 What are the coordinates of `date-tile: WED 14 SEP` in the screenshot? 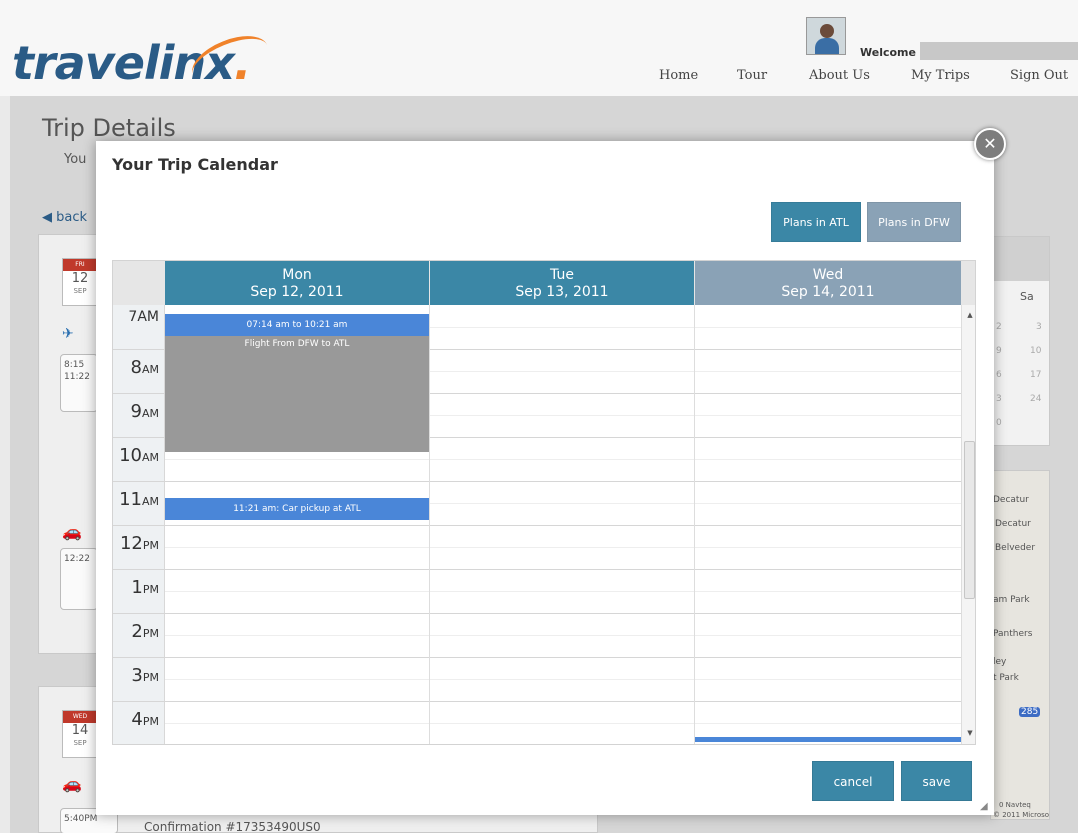 It's located at (80, 734).